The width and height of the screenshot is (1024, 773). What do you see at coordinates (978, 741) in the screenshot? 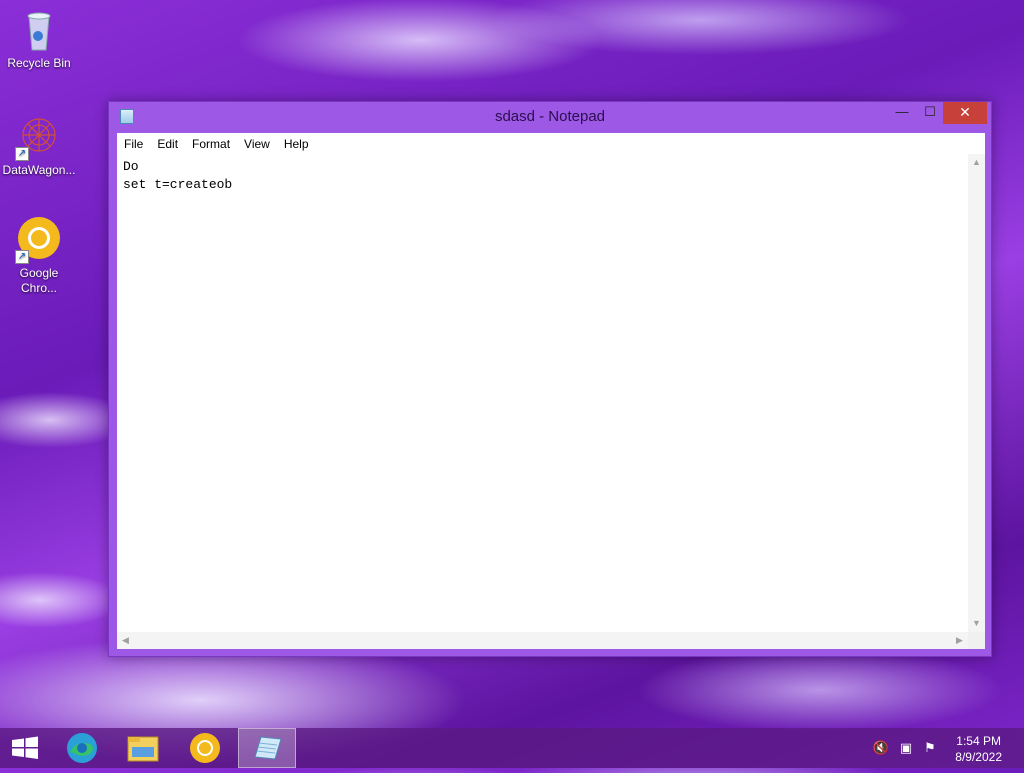
I see `clock-time: 1:54 PM` at bounding box center [978, 741].